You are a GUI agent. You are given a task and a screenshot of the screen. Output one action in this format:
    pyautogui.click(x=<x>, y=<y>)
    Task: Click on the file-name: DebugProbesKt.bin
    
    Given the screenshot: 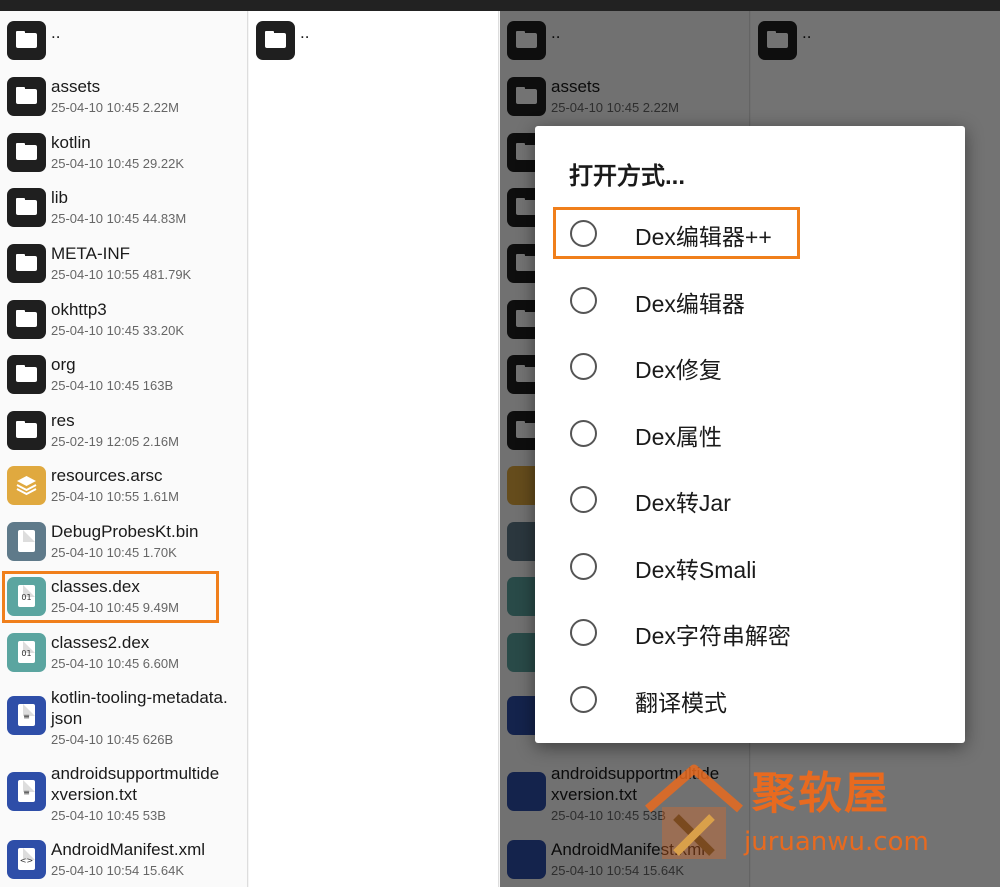 What is the action you would take?
    pyautogui.click(x=125, y=531)
    